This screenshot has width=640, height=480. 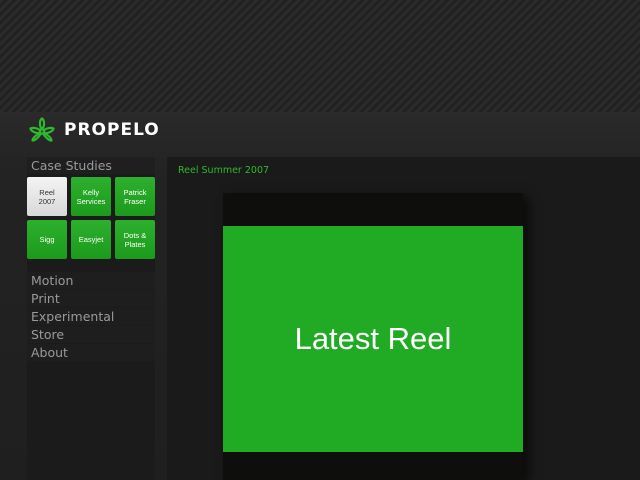 I want to click on player-controls-bar, so click(x=373, y=466).